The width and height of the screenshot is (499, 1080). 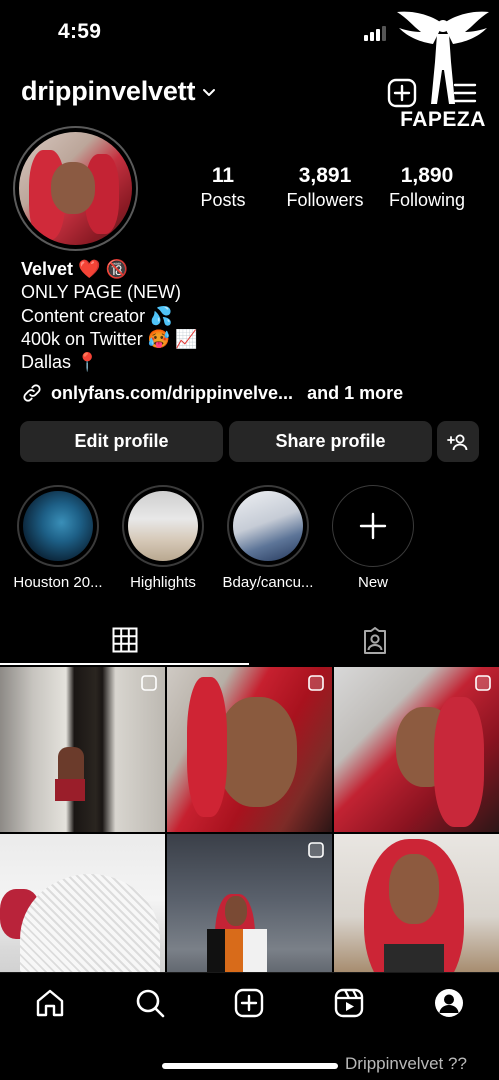 I want to click on tab-posts-grid, so click(x=124, y=641).